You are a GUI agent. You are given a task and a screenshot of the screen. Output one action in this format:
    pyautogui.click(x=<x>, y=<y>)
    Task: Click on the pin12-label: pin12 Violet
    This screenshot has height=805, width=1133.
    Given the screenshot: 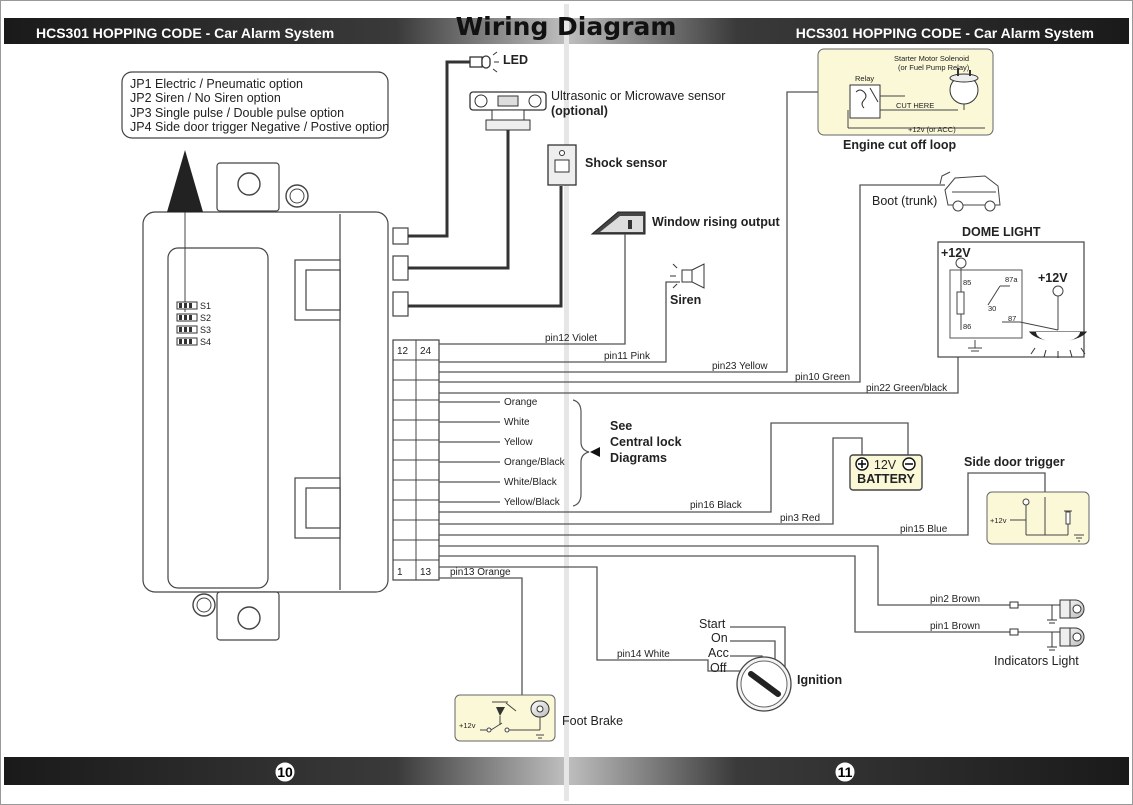 What is the action you would take?
    pyautogui.click(x=571, y=338)
    